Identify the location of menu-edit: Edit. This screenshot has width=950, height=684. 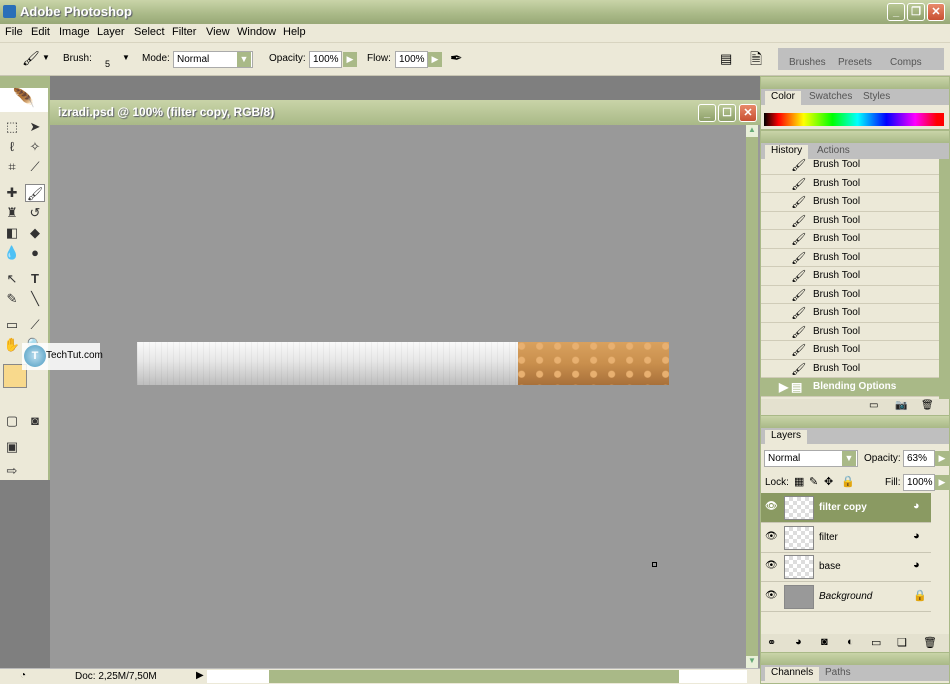
(40, 32).